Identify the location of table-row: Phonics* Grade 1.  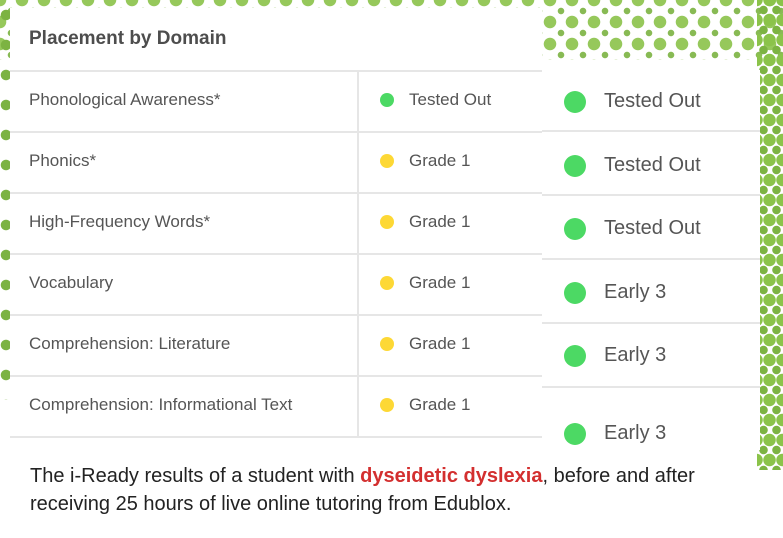
(276, 161).